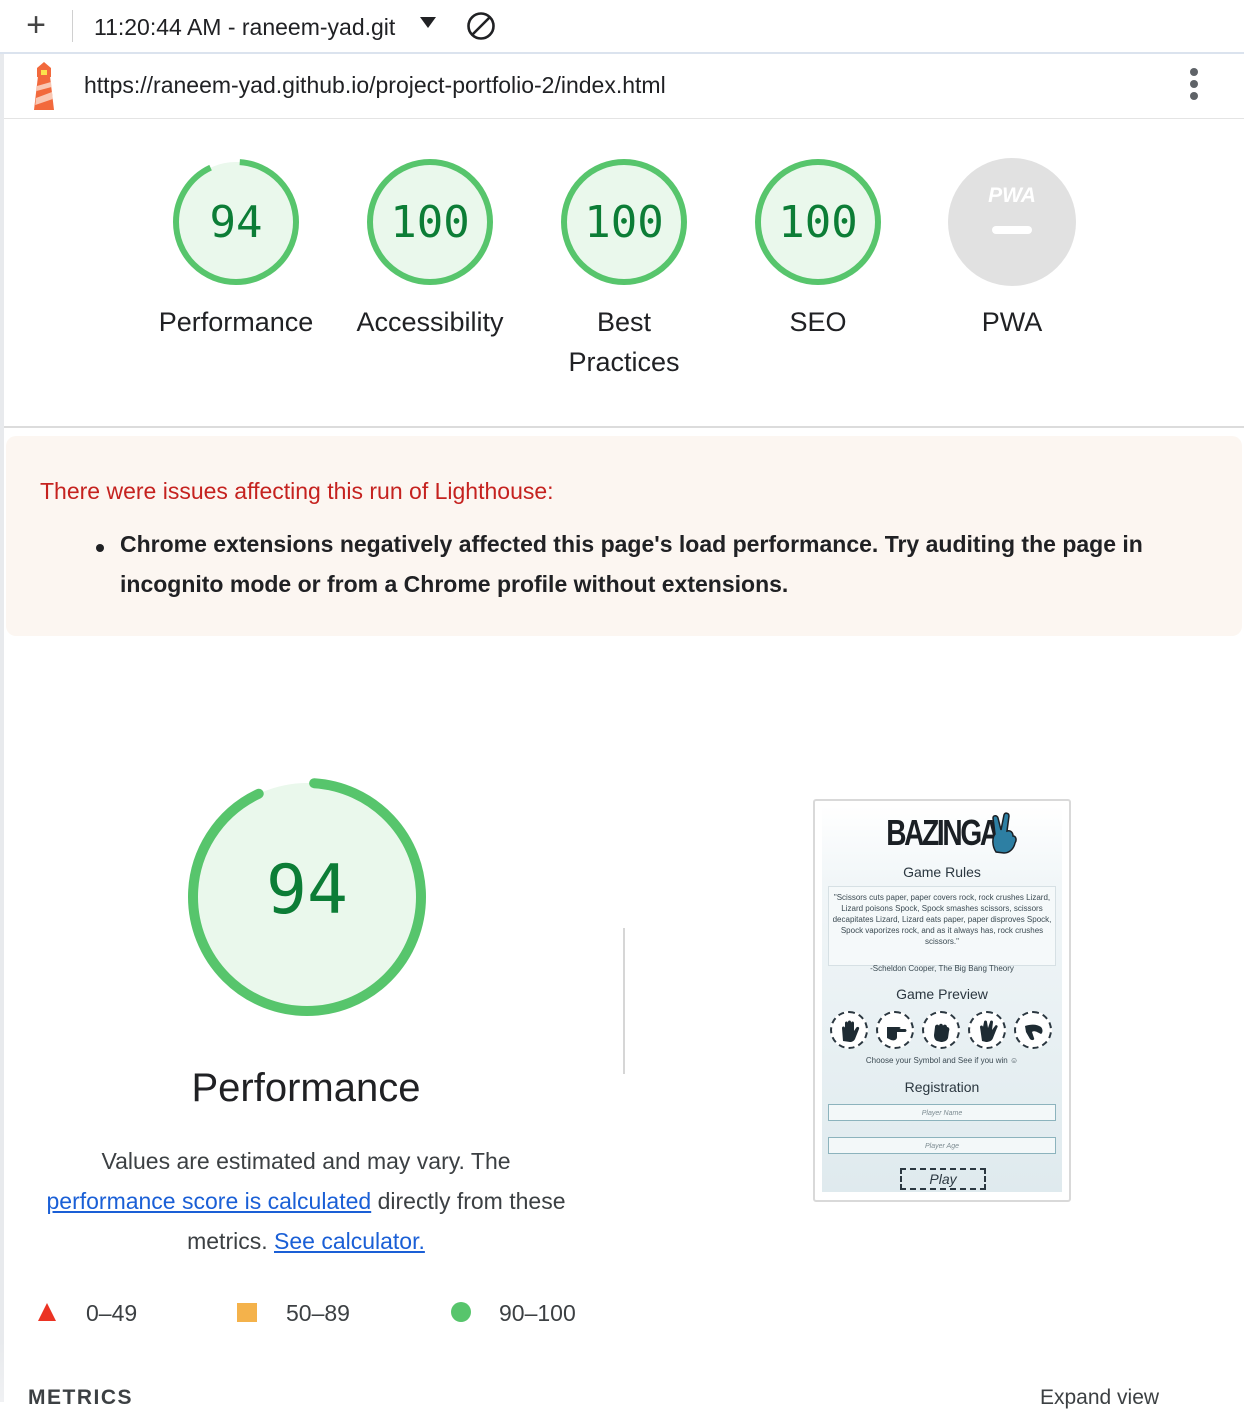  Describe the element at coordinates (44, 86) in the screenshot. I see `lighthouse-icon` at that location.